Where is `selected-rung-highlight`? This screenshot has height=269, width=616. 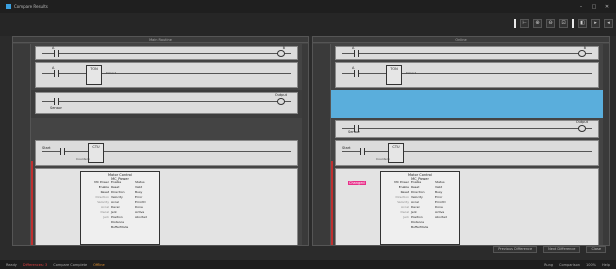
selected-rung-highlight is located at coordinates (467, 104).